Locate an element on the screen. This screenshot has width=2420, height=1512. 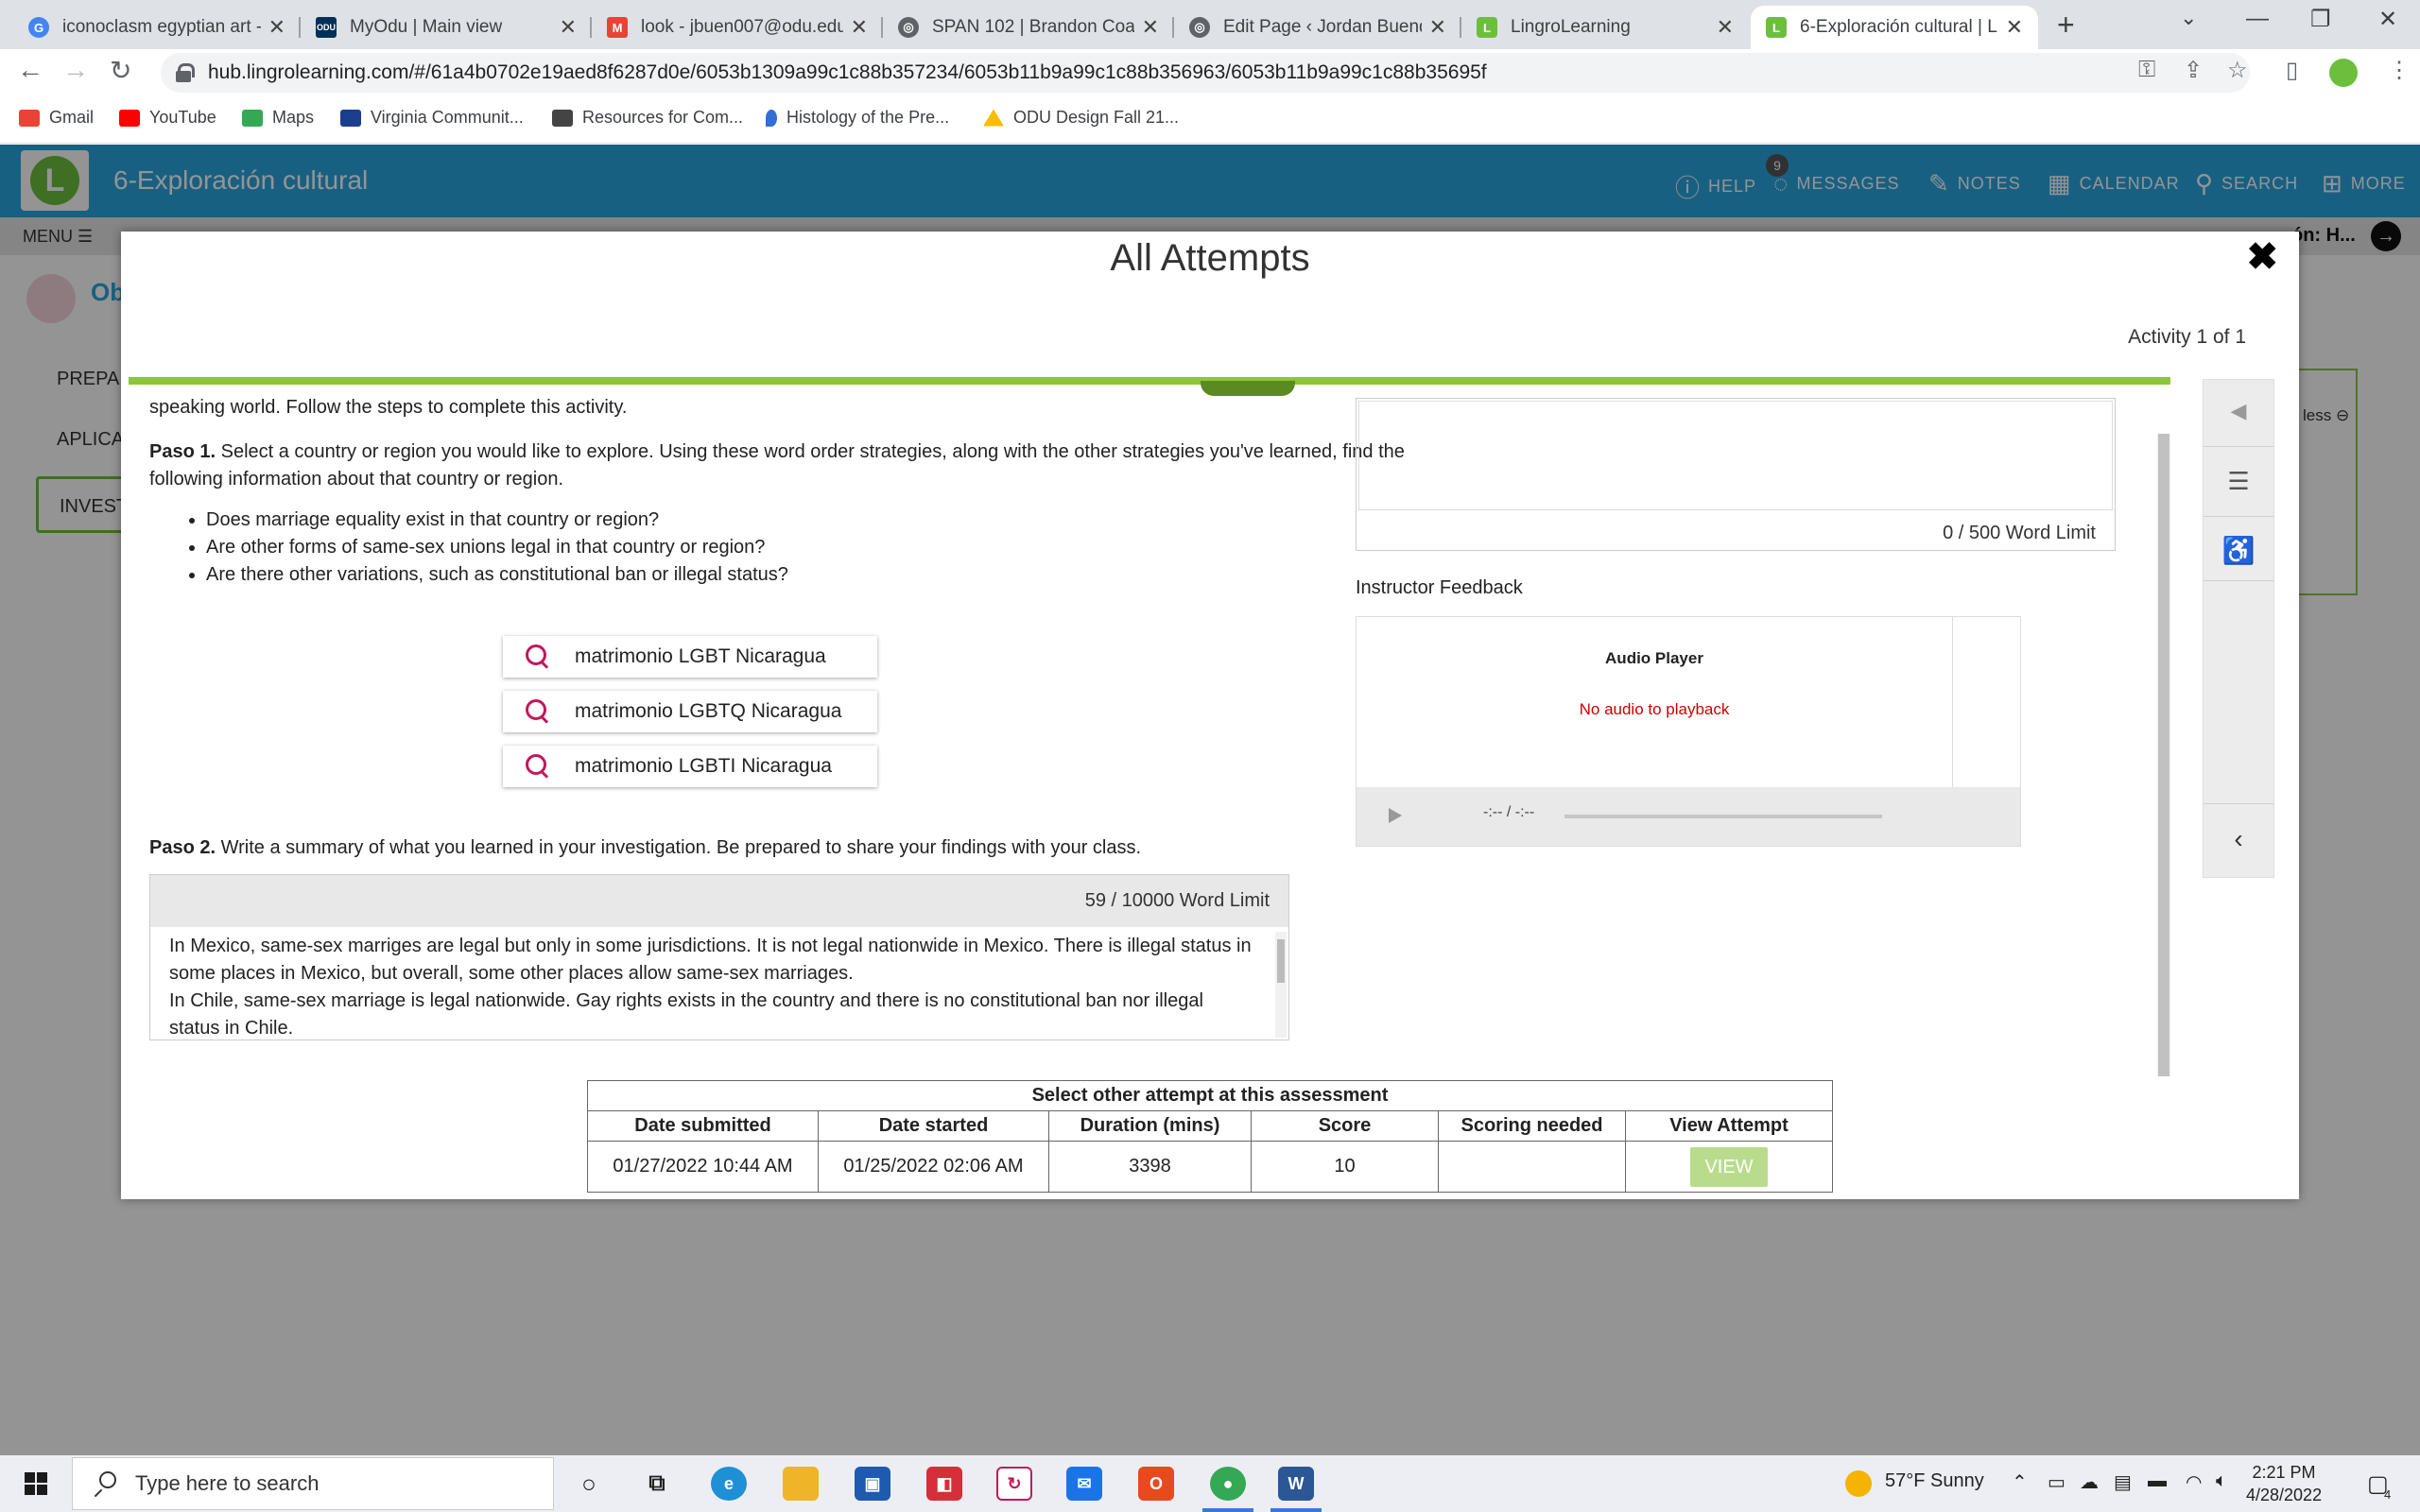
show-hidden-icons: ⌃ is located at coordinates (2020, 1482).